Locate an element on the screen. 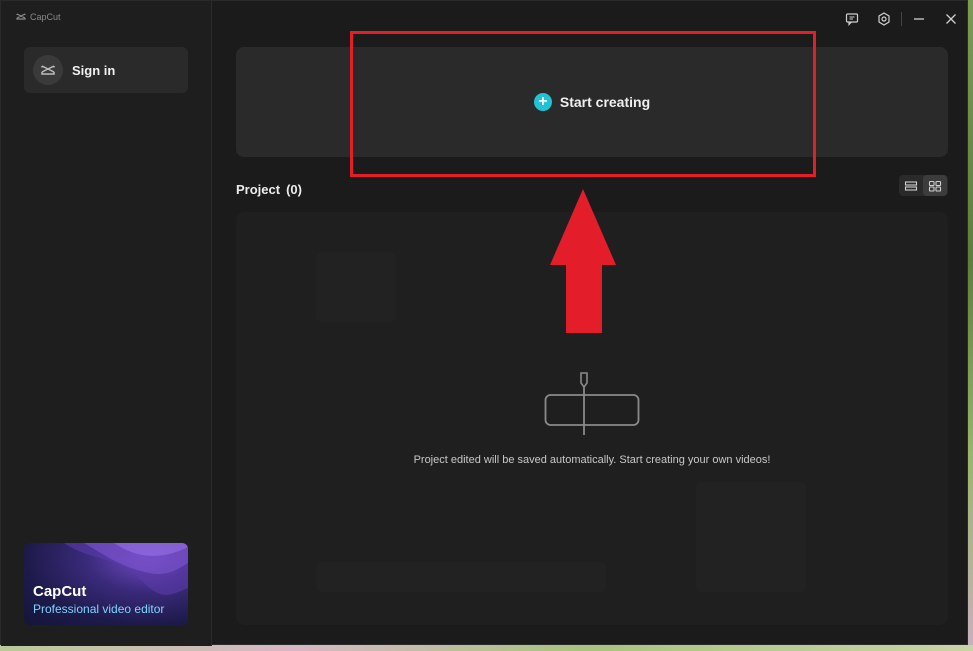 This screenshot has width=973, height=651. project-count: (0) is located at coordinates (294, 189).